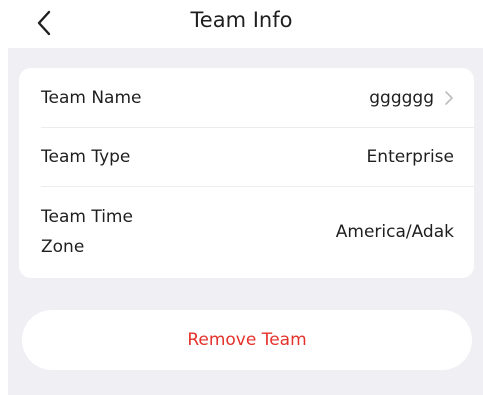  What do you see at coordinates (86, 157) in the screenshot?
I see `team-type-label: Team Type` at bounding box center [86, 157].